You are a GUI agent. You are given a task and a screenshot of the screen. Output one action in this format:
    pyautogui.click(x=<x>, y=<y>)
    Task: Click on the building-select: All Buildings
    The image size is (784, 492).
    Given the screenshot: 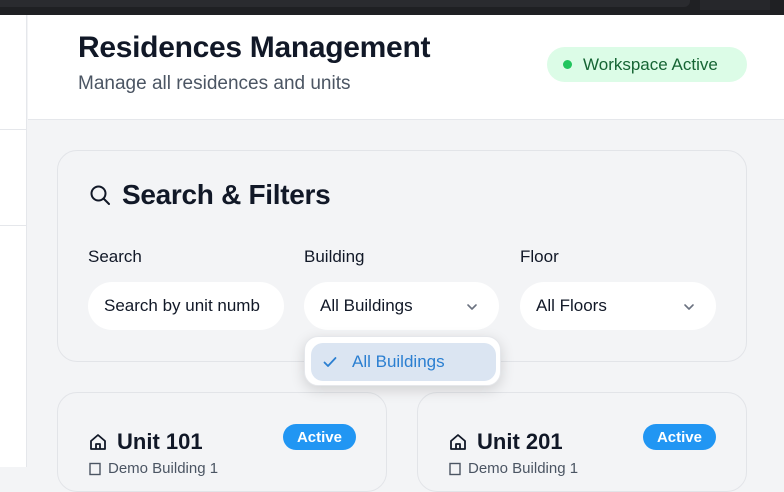 What is the action you would take?
    pyautogui.click(x=401, y=306)
    